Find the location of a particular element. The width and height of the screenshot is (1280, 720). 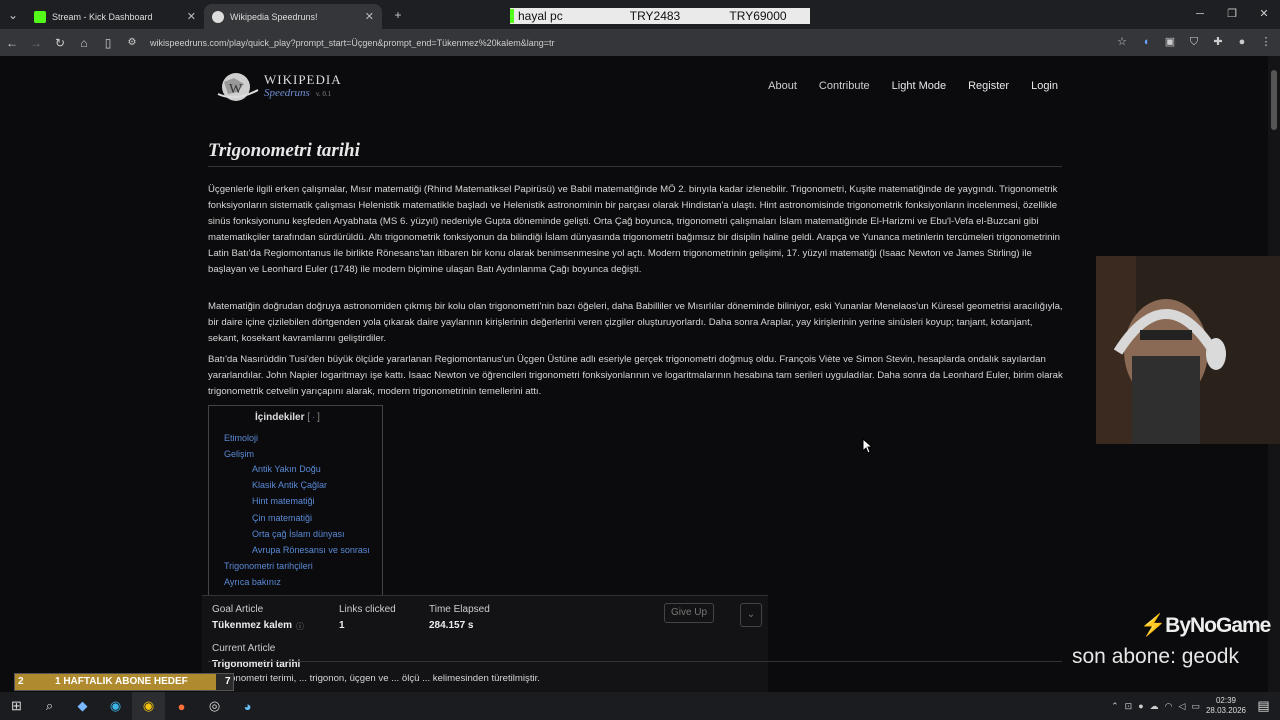

site-logo: W WIKIPEDIA Speedruns v. 0.1 is located at coordinates (278, 87).